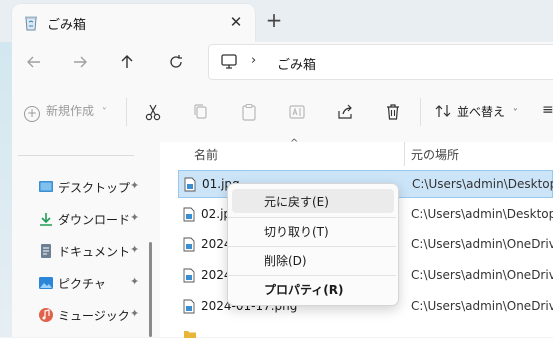  I want to click on menu-item-label: プロパティ(R), so click(304, 290).